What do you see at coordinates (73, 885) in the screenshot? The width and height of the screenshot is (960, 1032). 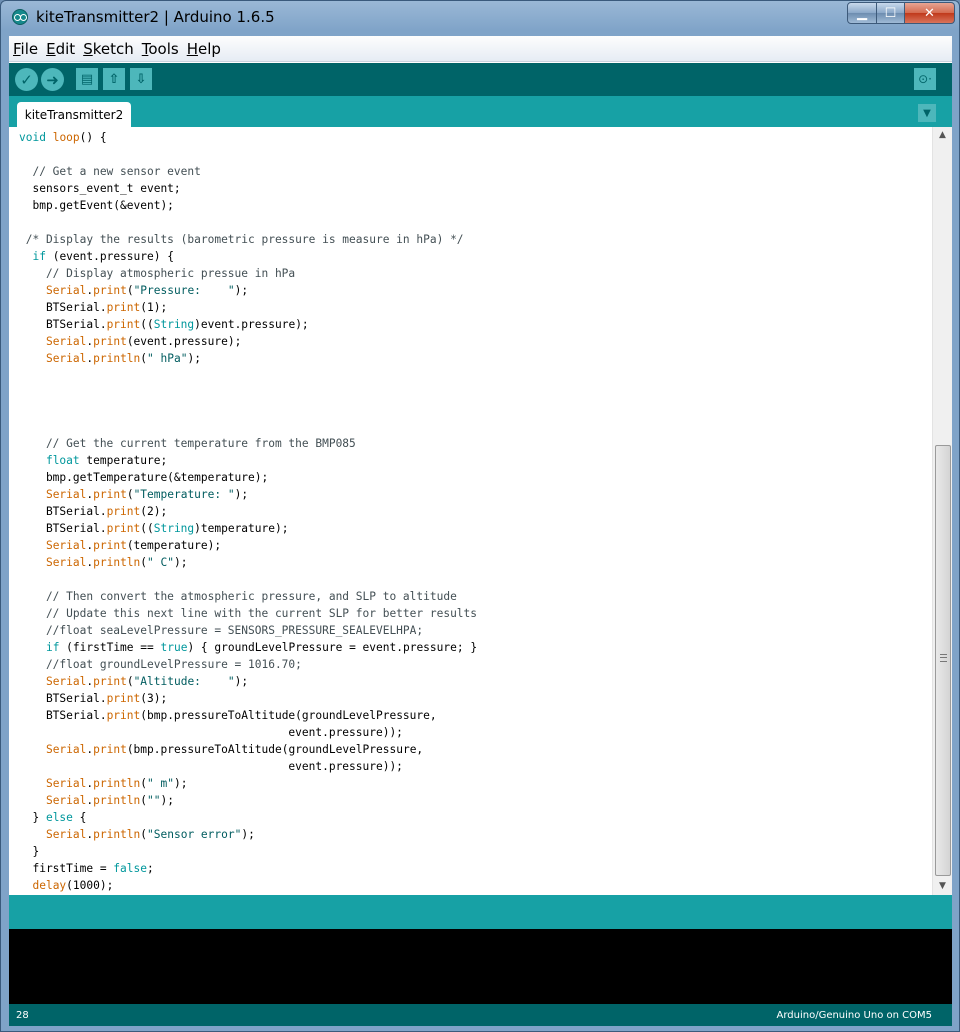 I see `code-line: delay(1000);` at bounding box center [73, 885].